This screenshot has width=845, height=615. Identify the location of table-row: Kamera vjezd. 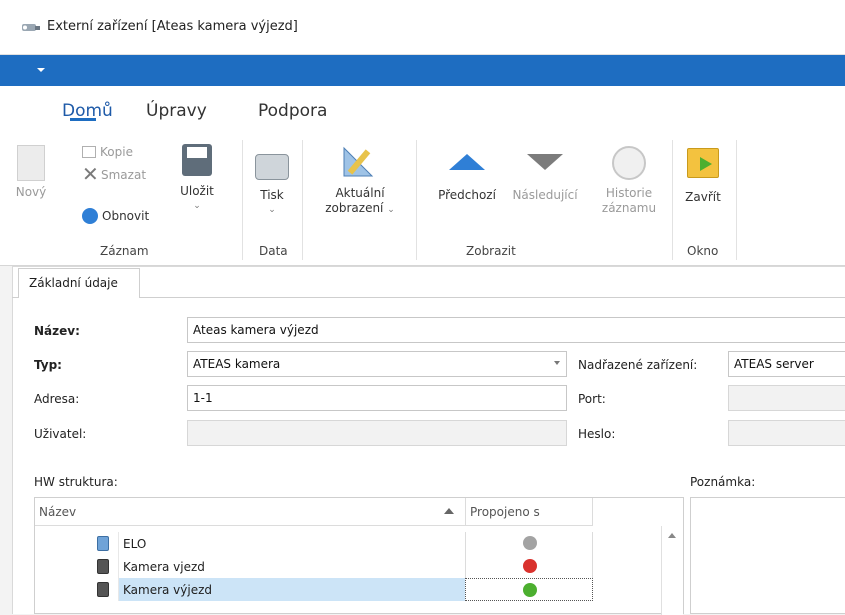
(314, 566).